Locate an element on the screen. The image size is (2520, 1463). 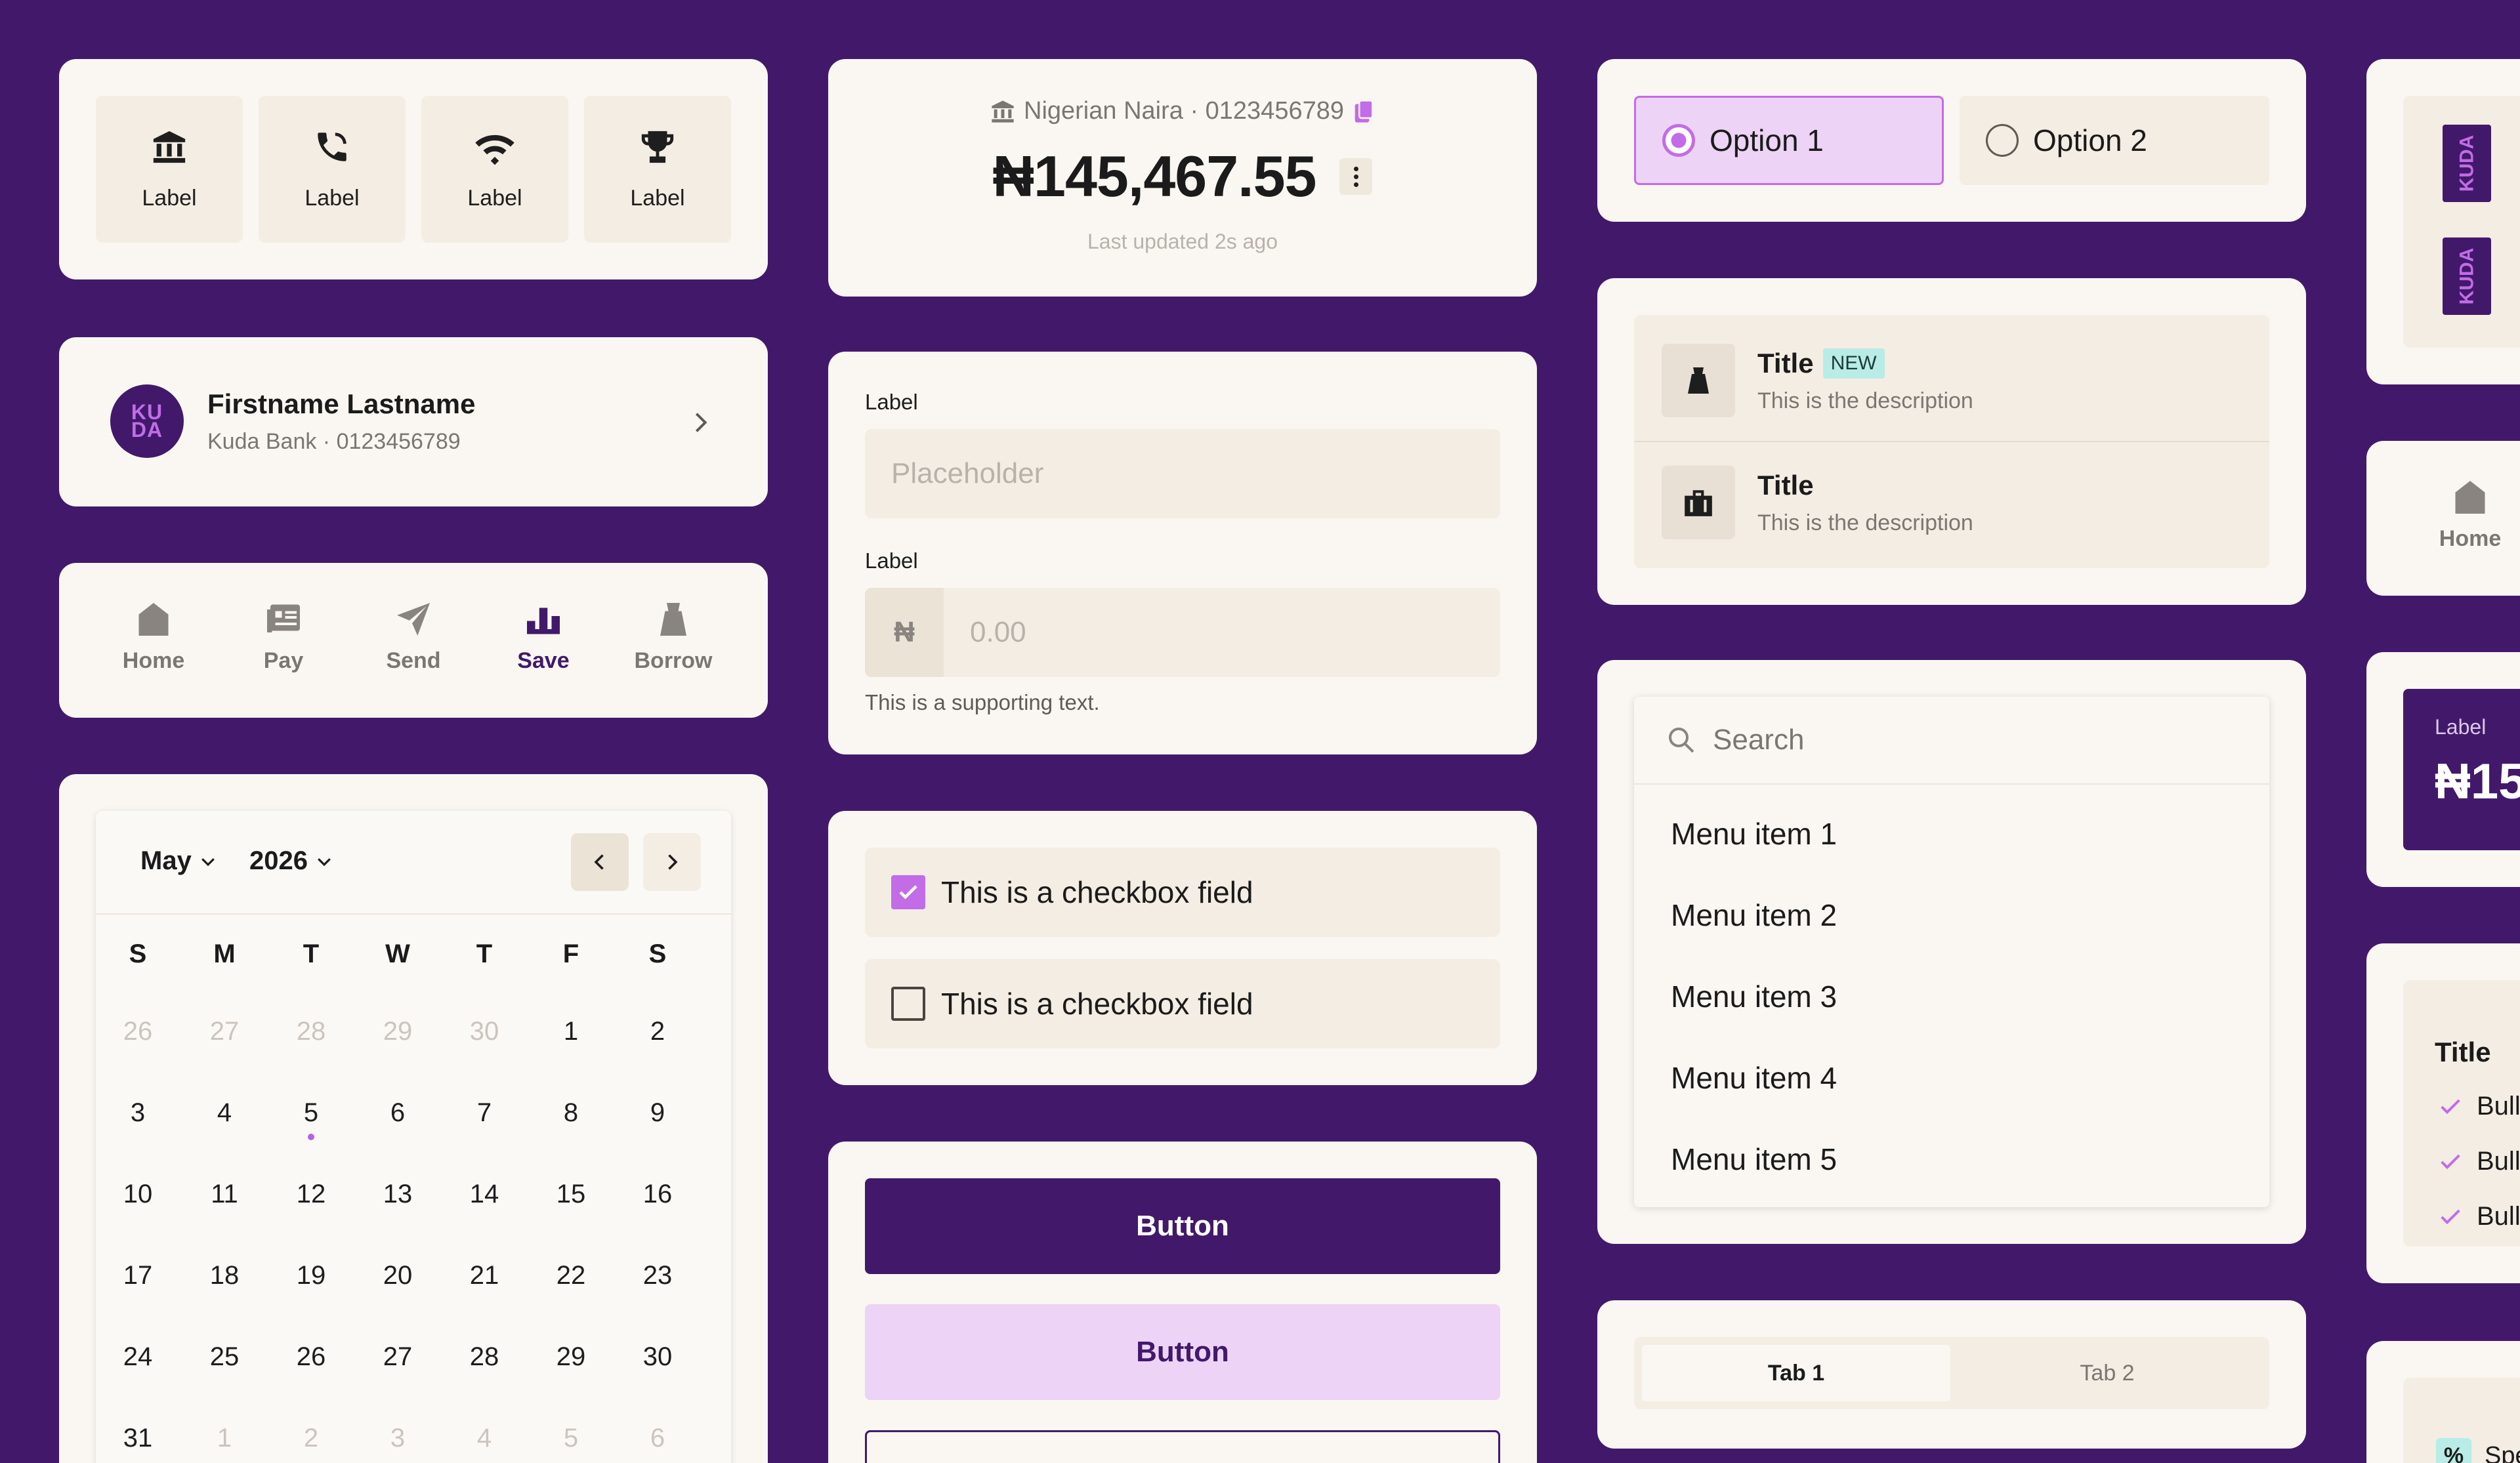
radio-label: Option 2 is located at coordinates (2090, 140).